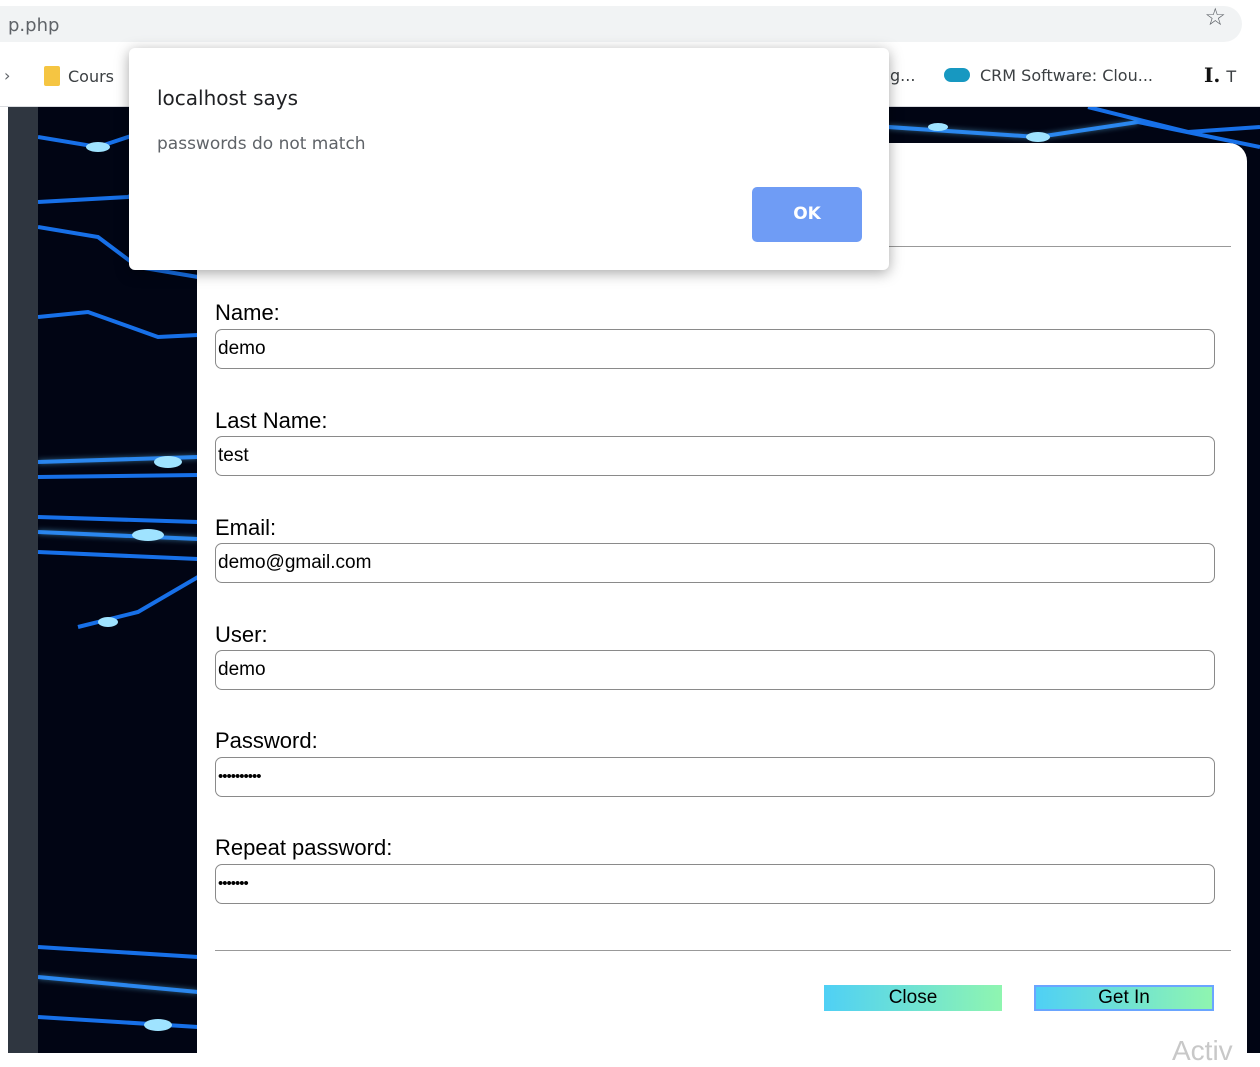  Describe the element at coordinates (715, 563) in the screenshot. I see `email-input: demo@gmail.com` at that location.